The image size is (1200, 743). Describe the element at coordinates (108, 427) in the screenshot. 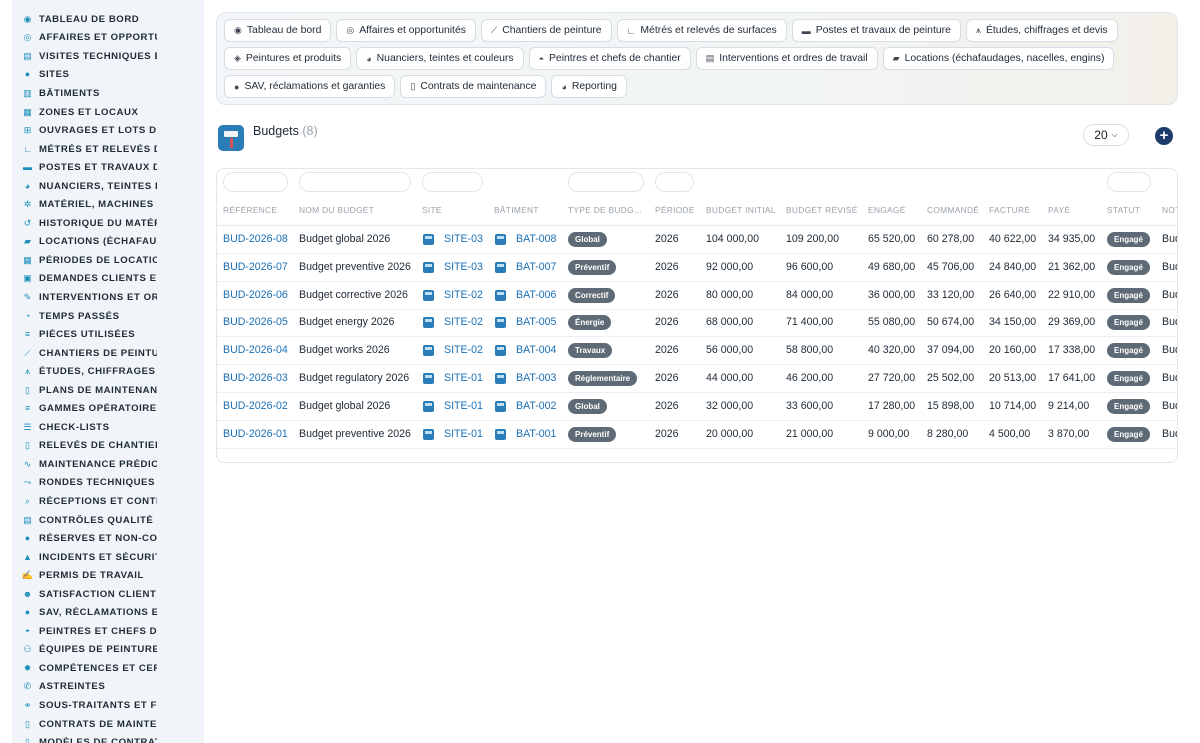

I see `sidebar-item: ☰ CHECK-LISTS` at that location.